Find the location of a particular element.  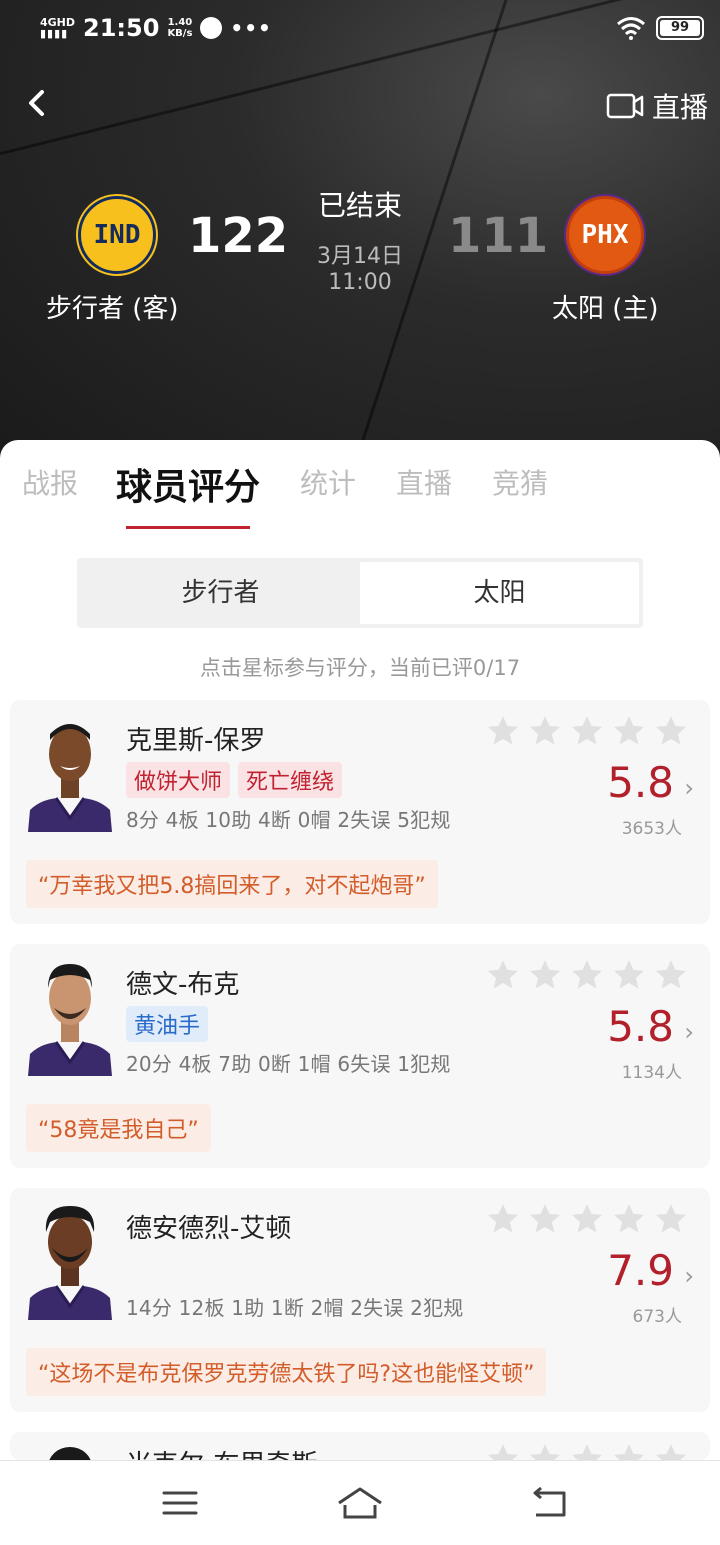

system-nav-bar is located at coordinates (360, 1502).